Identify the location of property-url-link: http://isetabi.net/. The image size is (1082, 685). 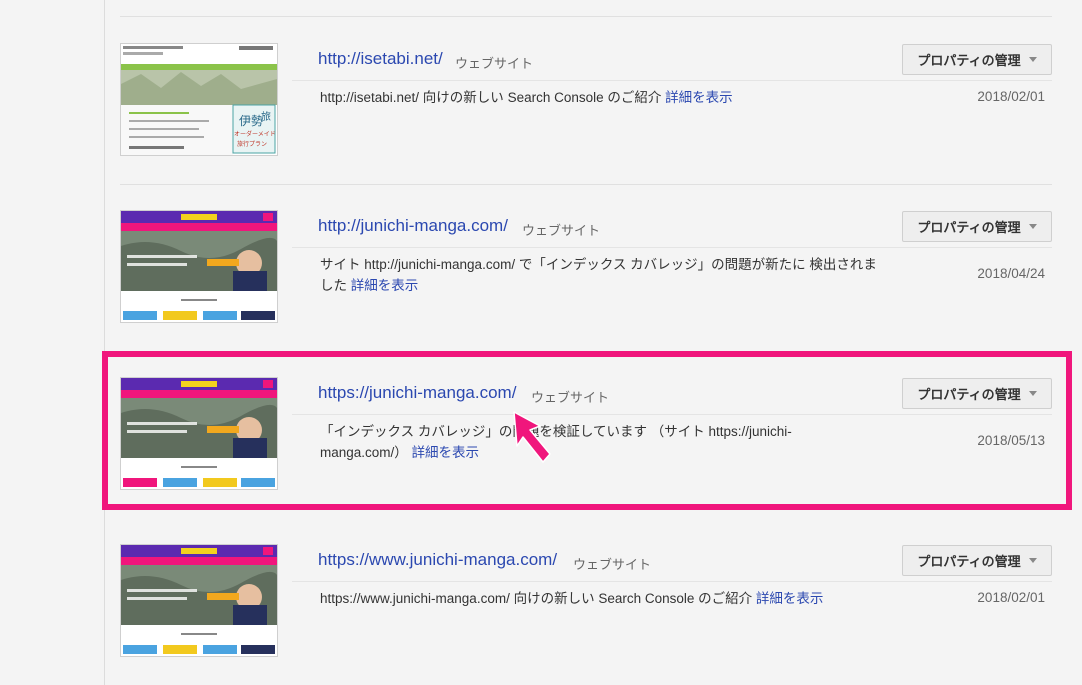
(380, 59).